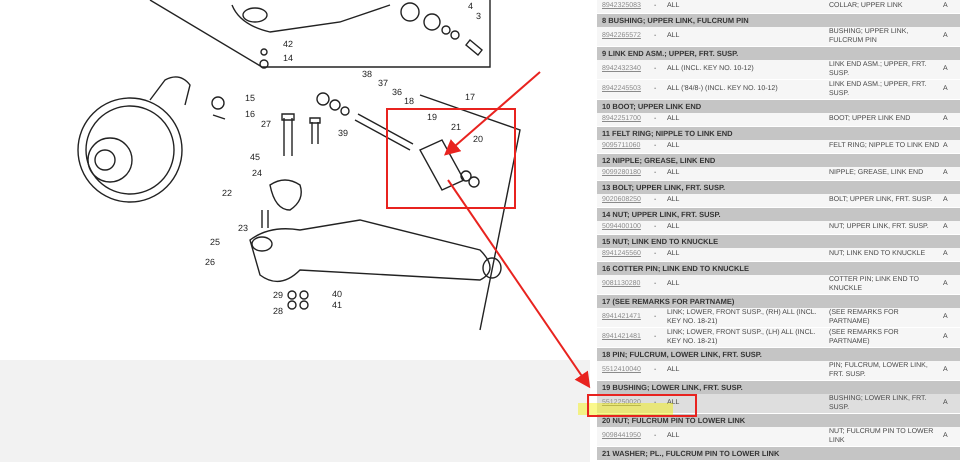 This screenshot has width=960, height=462. I want to click on callout-number: 45, so click(255, 157).